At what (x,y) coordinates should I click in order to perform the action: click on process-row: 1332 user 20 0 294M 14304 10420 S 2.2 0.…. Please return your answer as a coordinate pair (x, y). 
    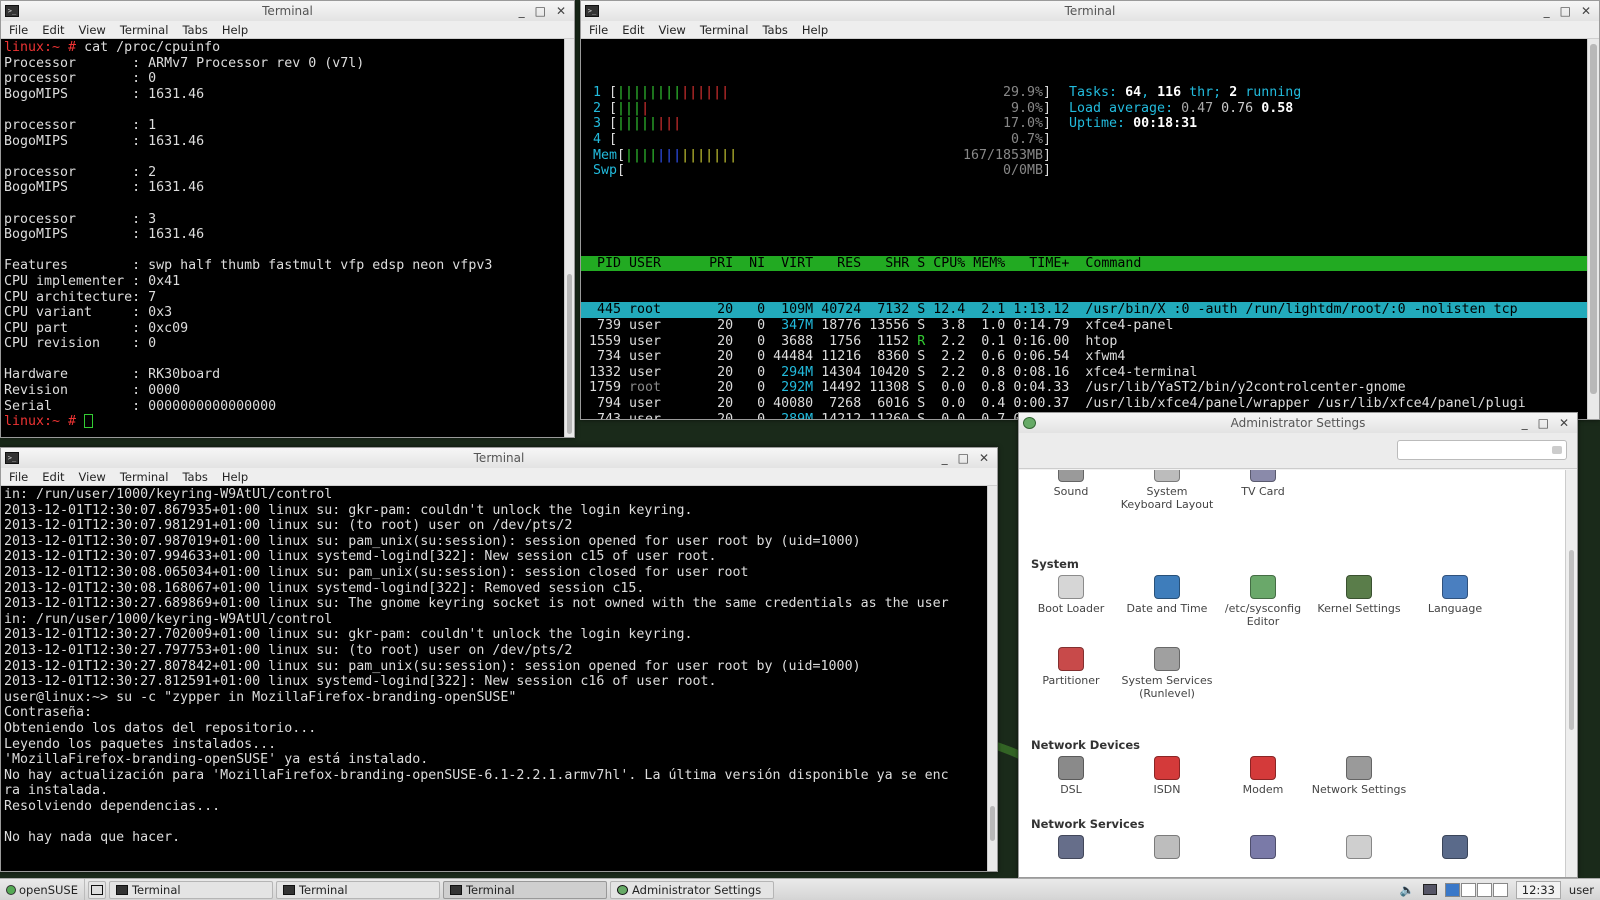
    Looking at the image, I should click on (1084, 373).